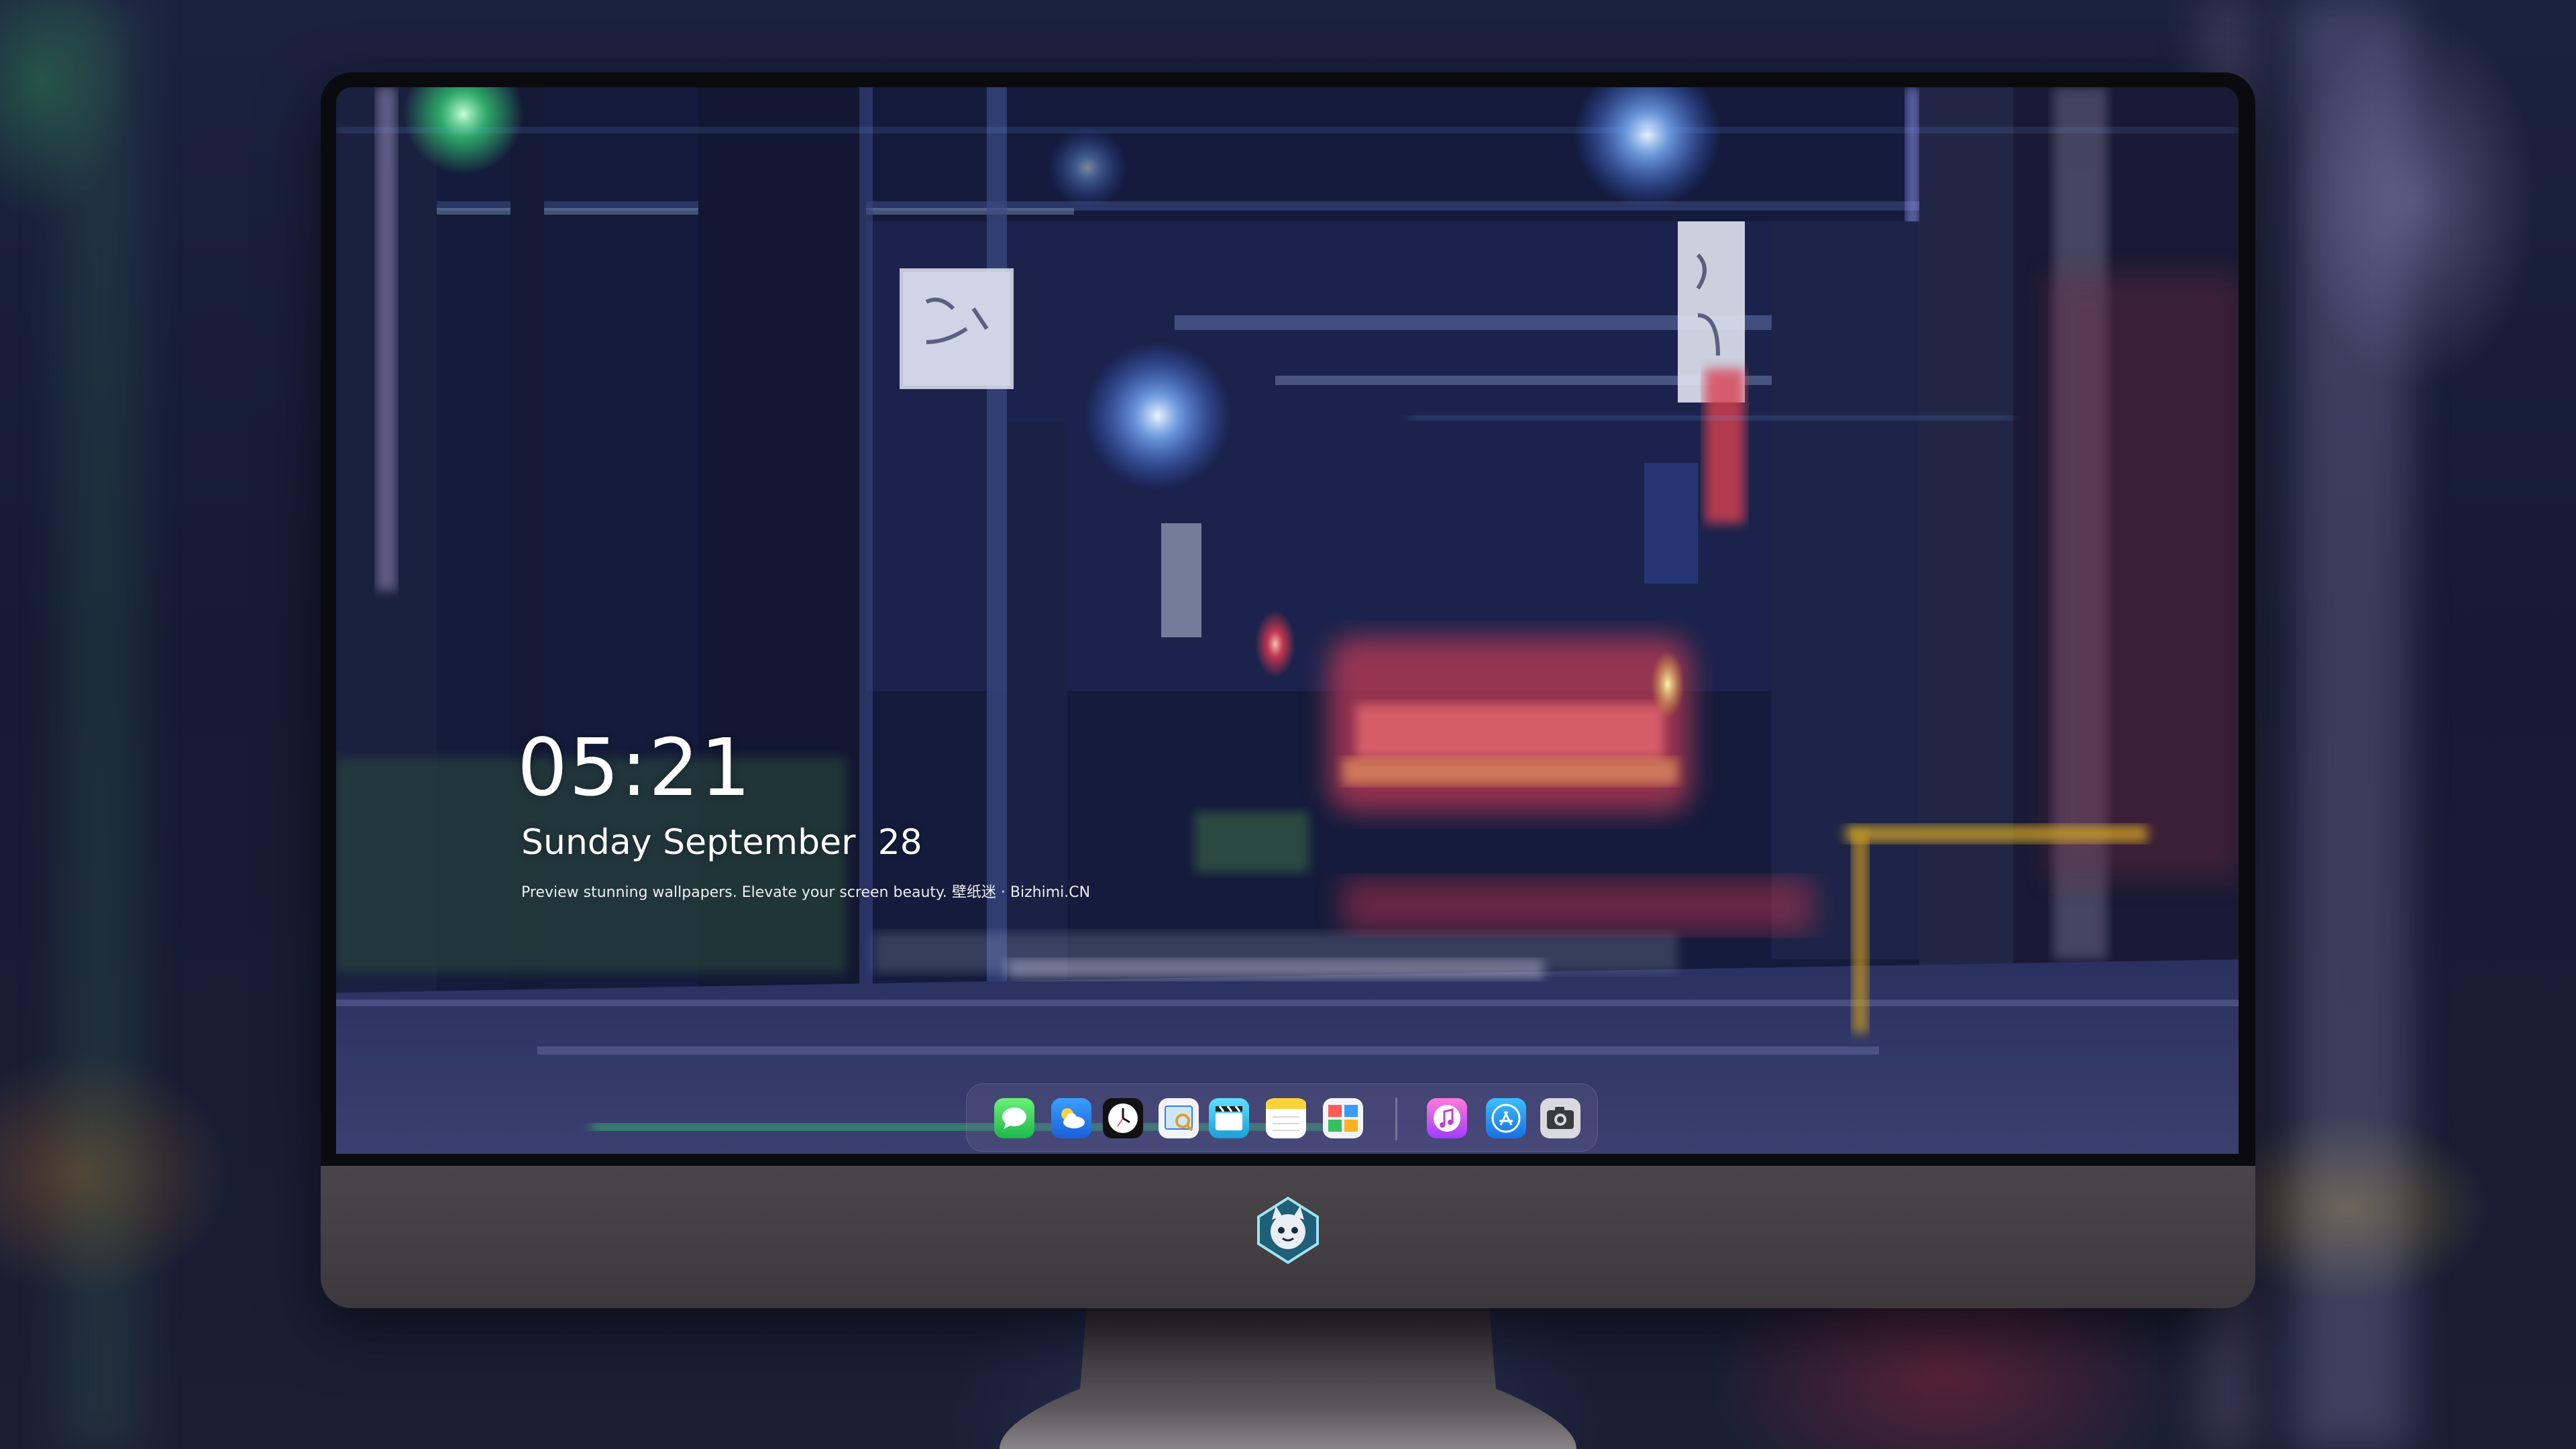  What do you see at coordinates (1071, 1118) in the screenshot?
I see `weather-icon` at bounding box center [1071, 1118].